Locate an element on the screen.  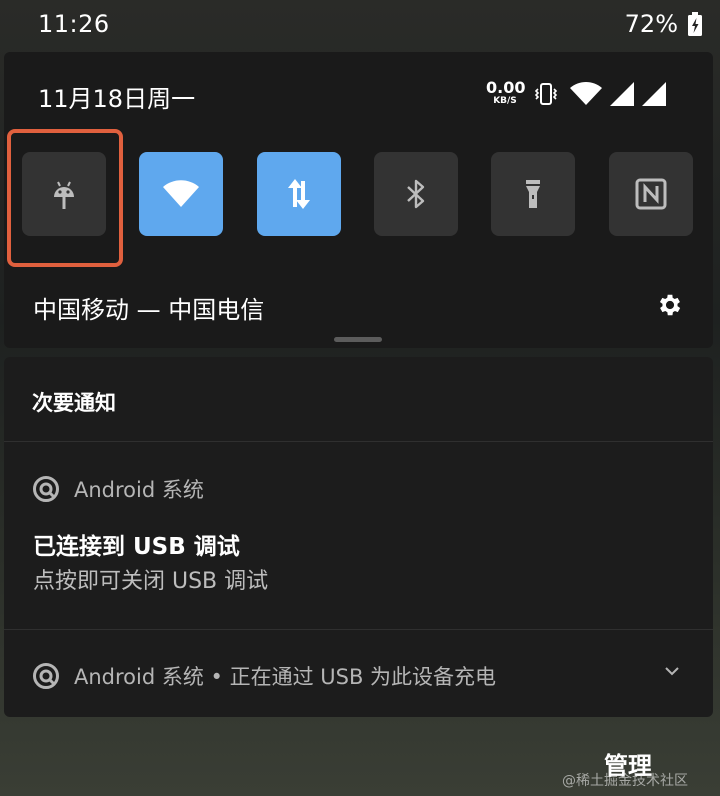
tile-flashlight is located at coordinates (533, 194).